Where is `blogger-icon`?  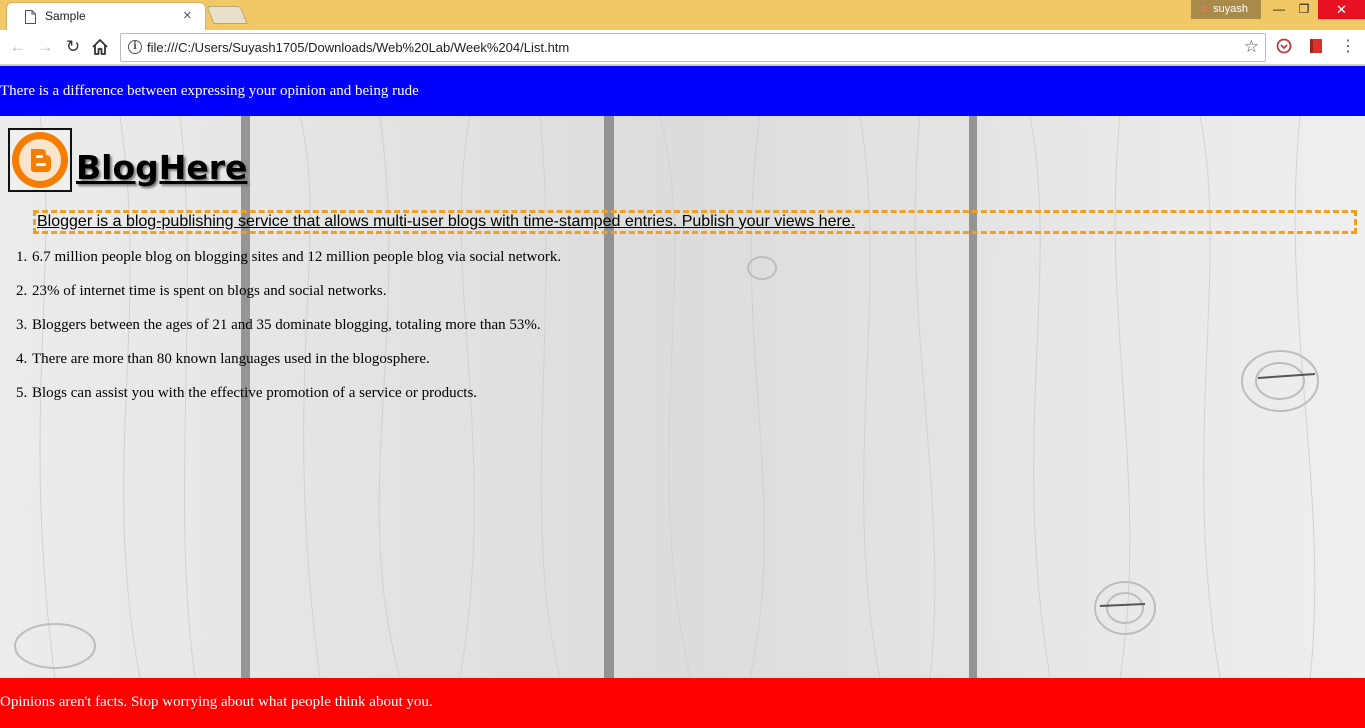 blogger-icon is located at coordinates (40, 160).